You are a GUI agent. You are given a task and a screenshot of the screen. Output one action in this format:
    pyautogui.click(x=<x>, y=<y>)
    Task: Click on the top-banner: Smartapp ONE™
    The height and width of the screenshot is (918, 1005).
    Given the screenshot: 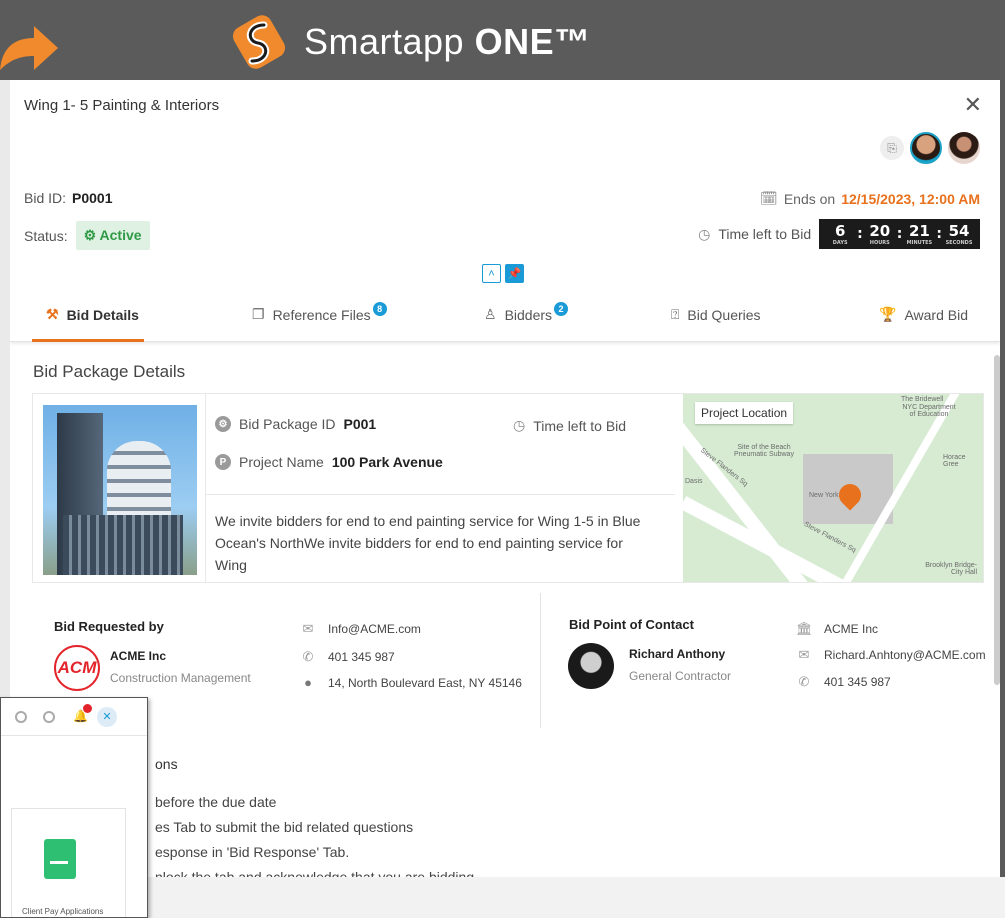 What is the action you would take?
    pyautogui.click(x=502, y=40)
    